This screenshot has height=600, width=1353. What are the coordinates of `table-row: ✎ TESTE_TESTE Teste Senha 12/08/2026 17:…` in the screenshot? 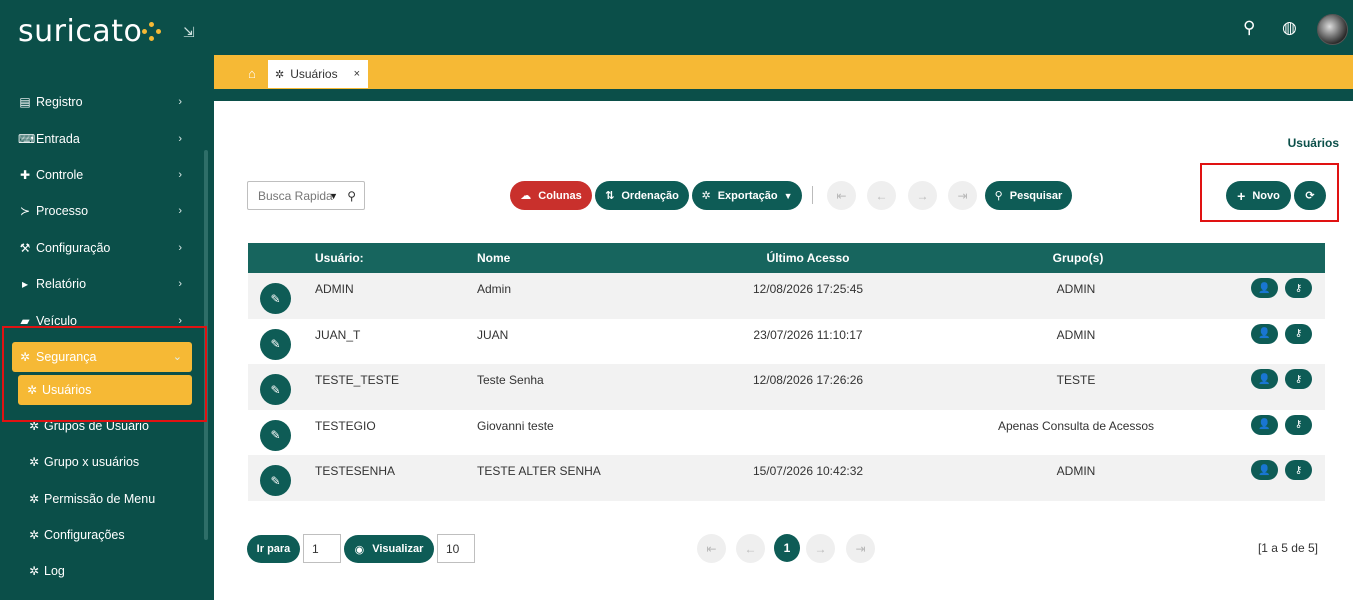 It's located at (786, 387).